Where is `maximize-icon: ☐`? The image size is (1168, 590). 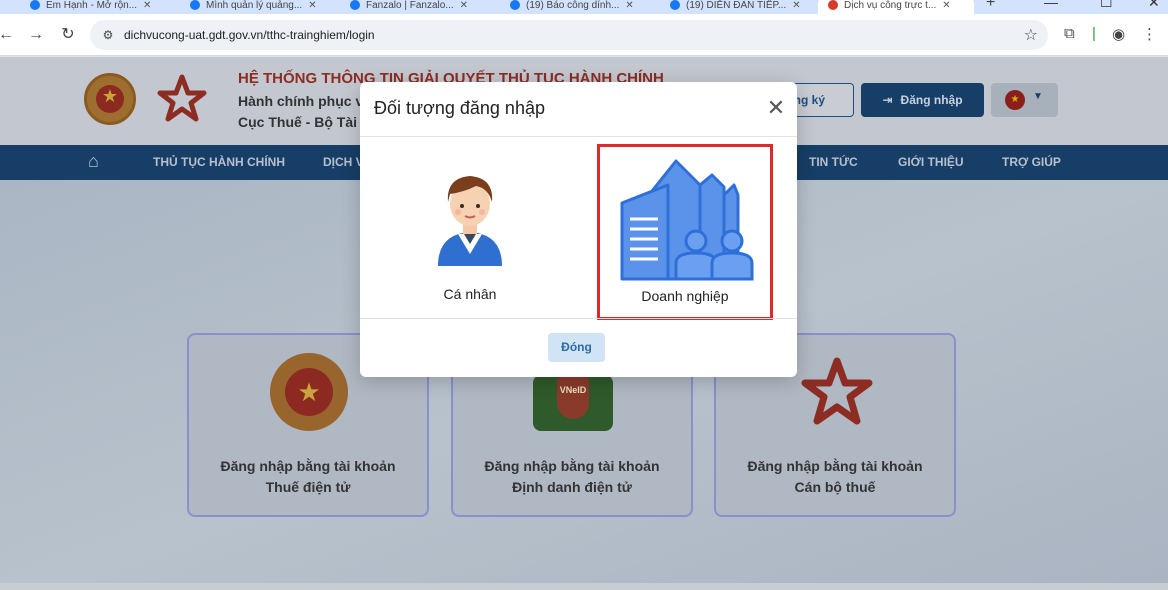 maximize-icon: ☐ is located at coordinates (1106, 5).